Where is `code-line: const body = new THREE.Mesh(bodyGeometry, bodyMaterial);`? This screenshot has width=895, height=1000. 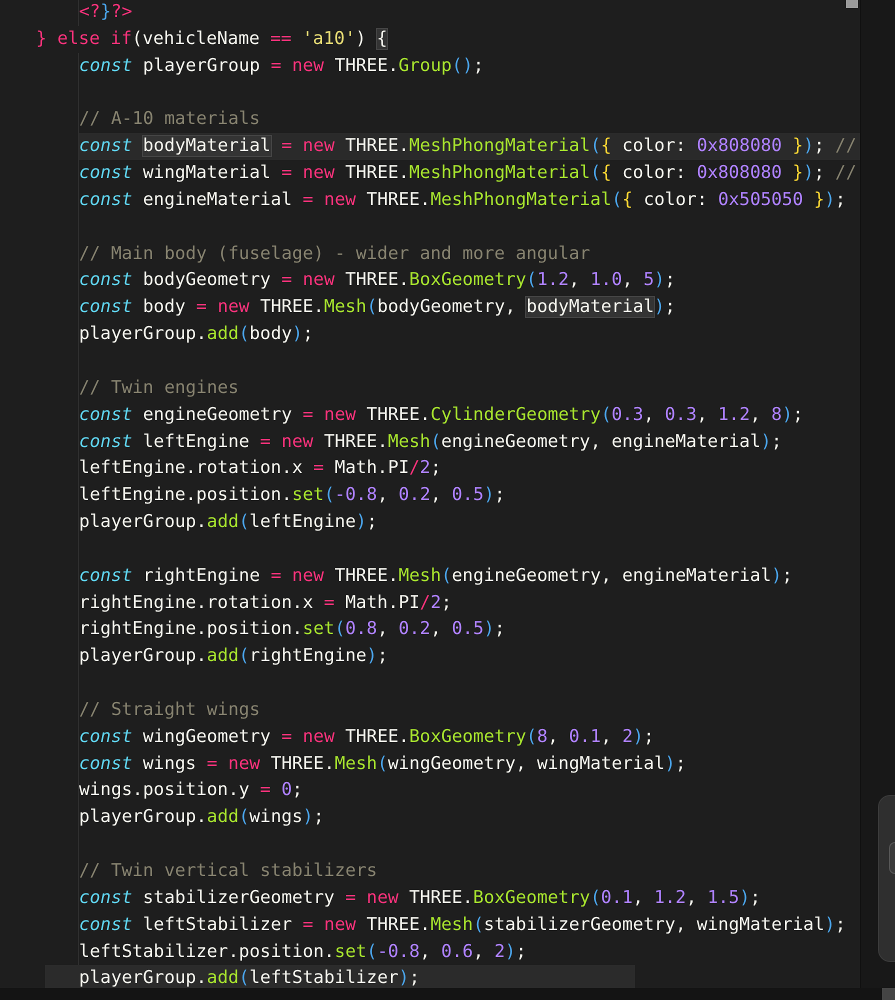 code-line: const body = new THREE.Mesh(bodyGeometry, bodyMaterial); is located at coordinates (377, 308).